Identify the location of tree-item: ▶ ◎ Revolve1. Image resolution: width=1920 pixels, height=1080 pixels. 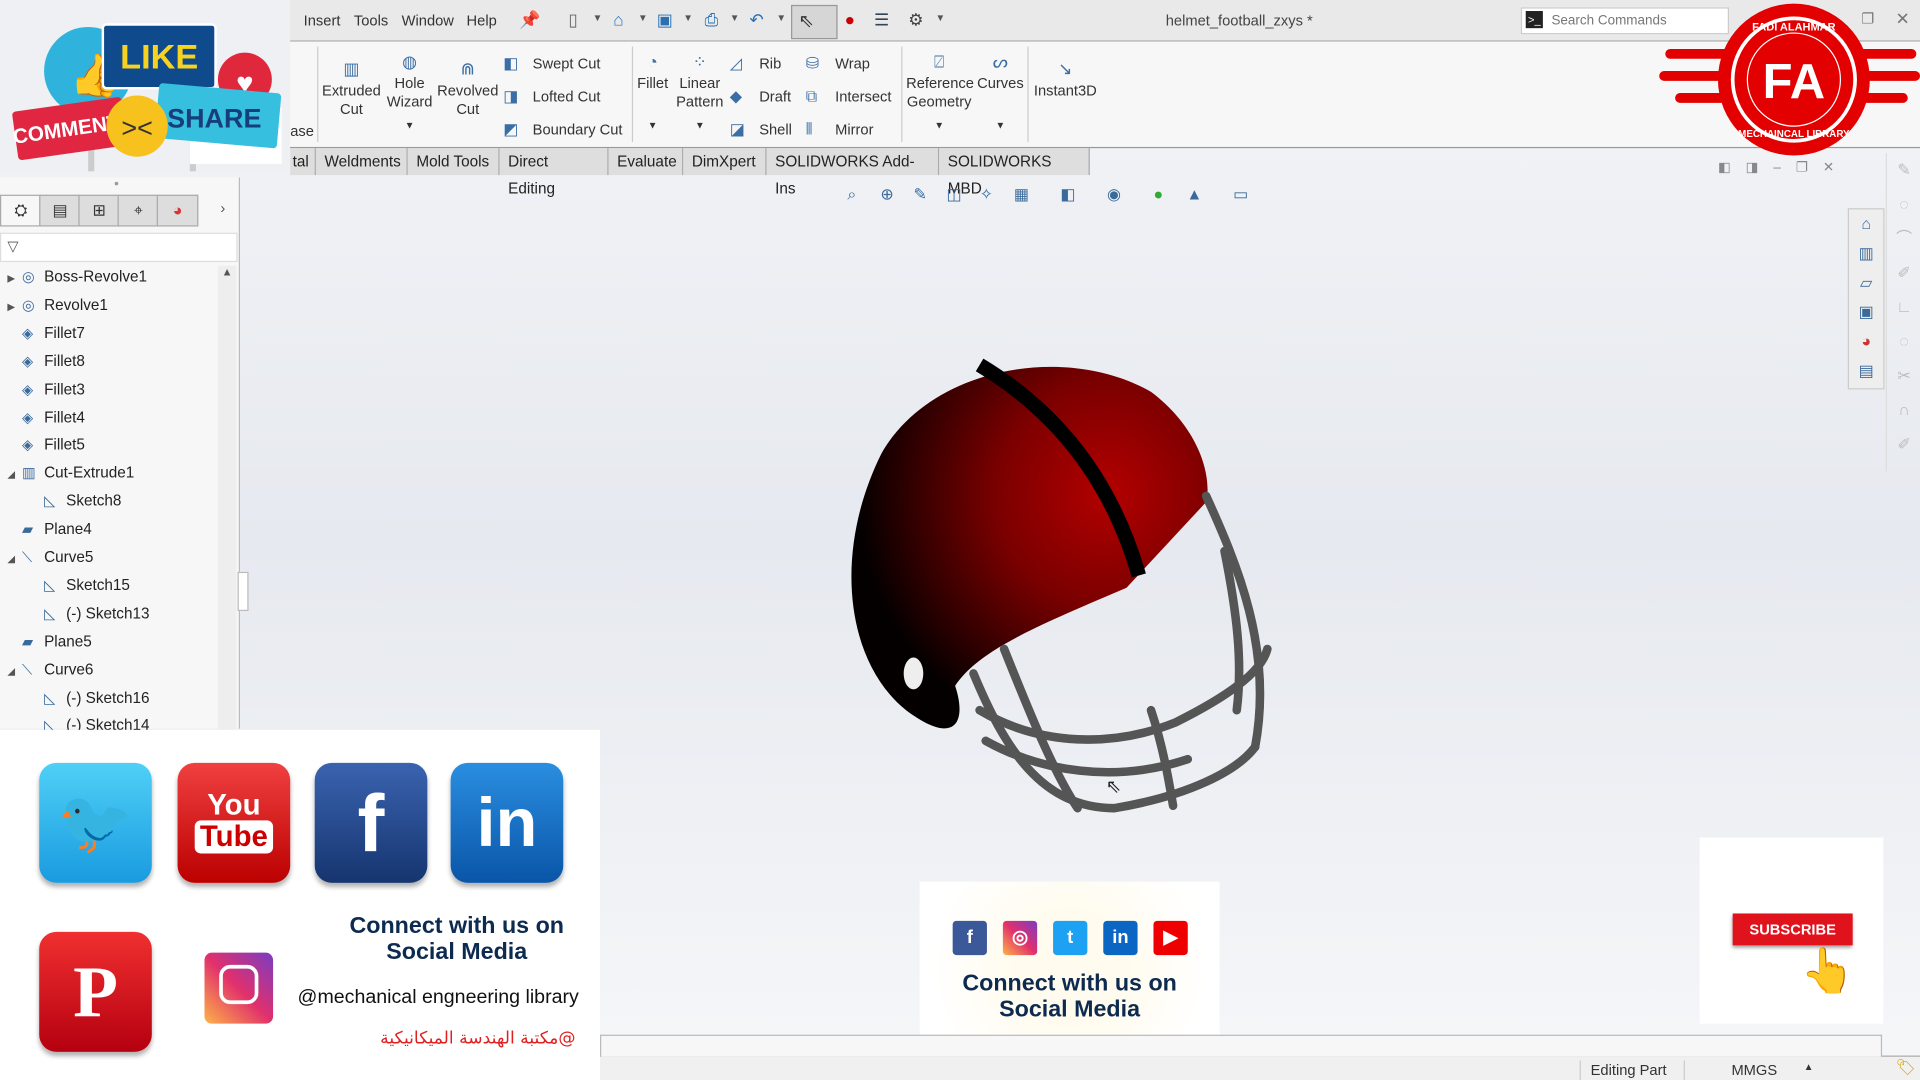
(57, 304).